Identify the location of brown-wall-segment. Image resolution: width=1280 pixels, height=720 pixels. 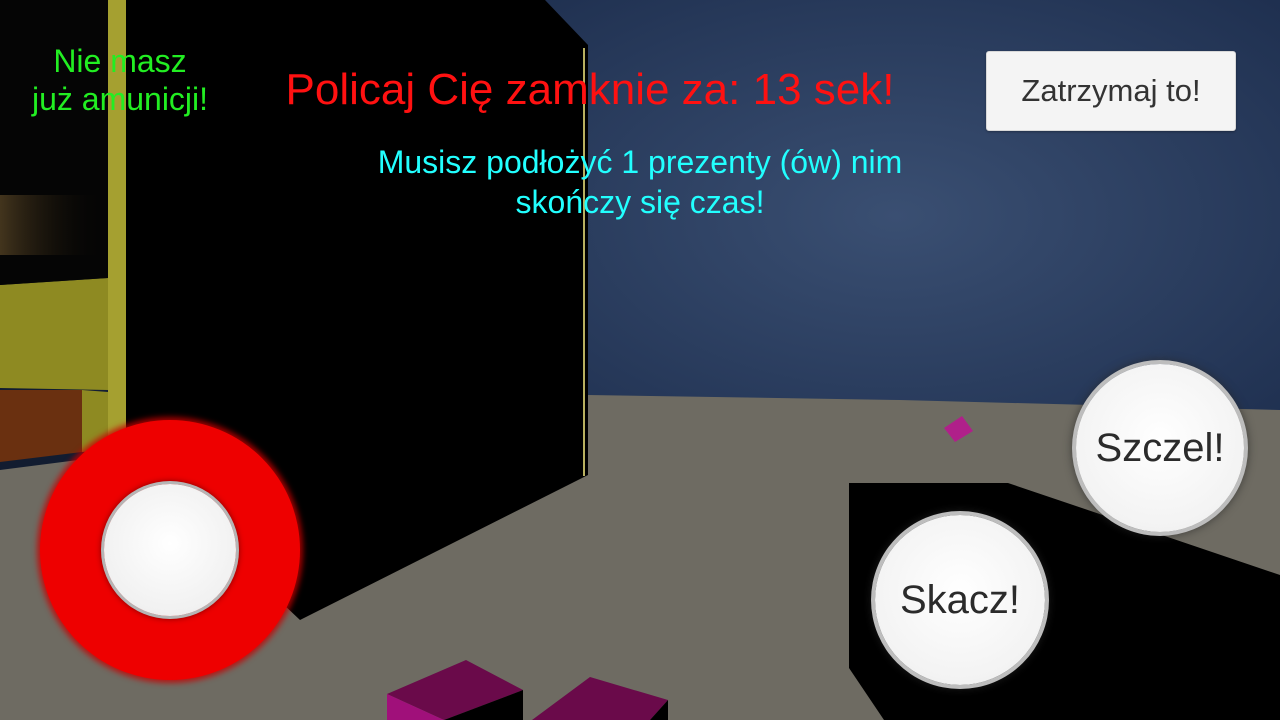
(41, 426).